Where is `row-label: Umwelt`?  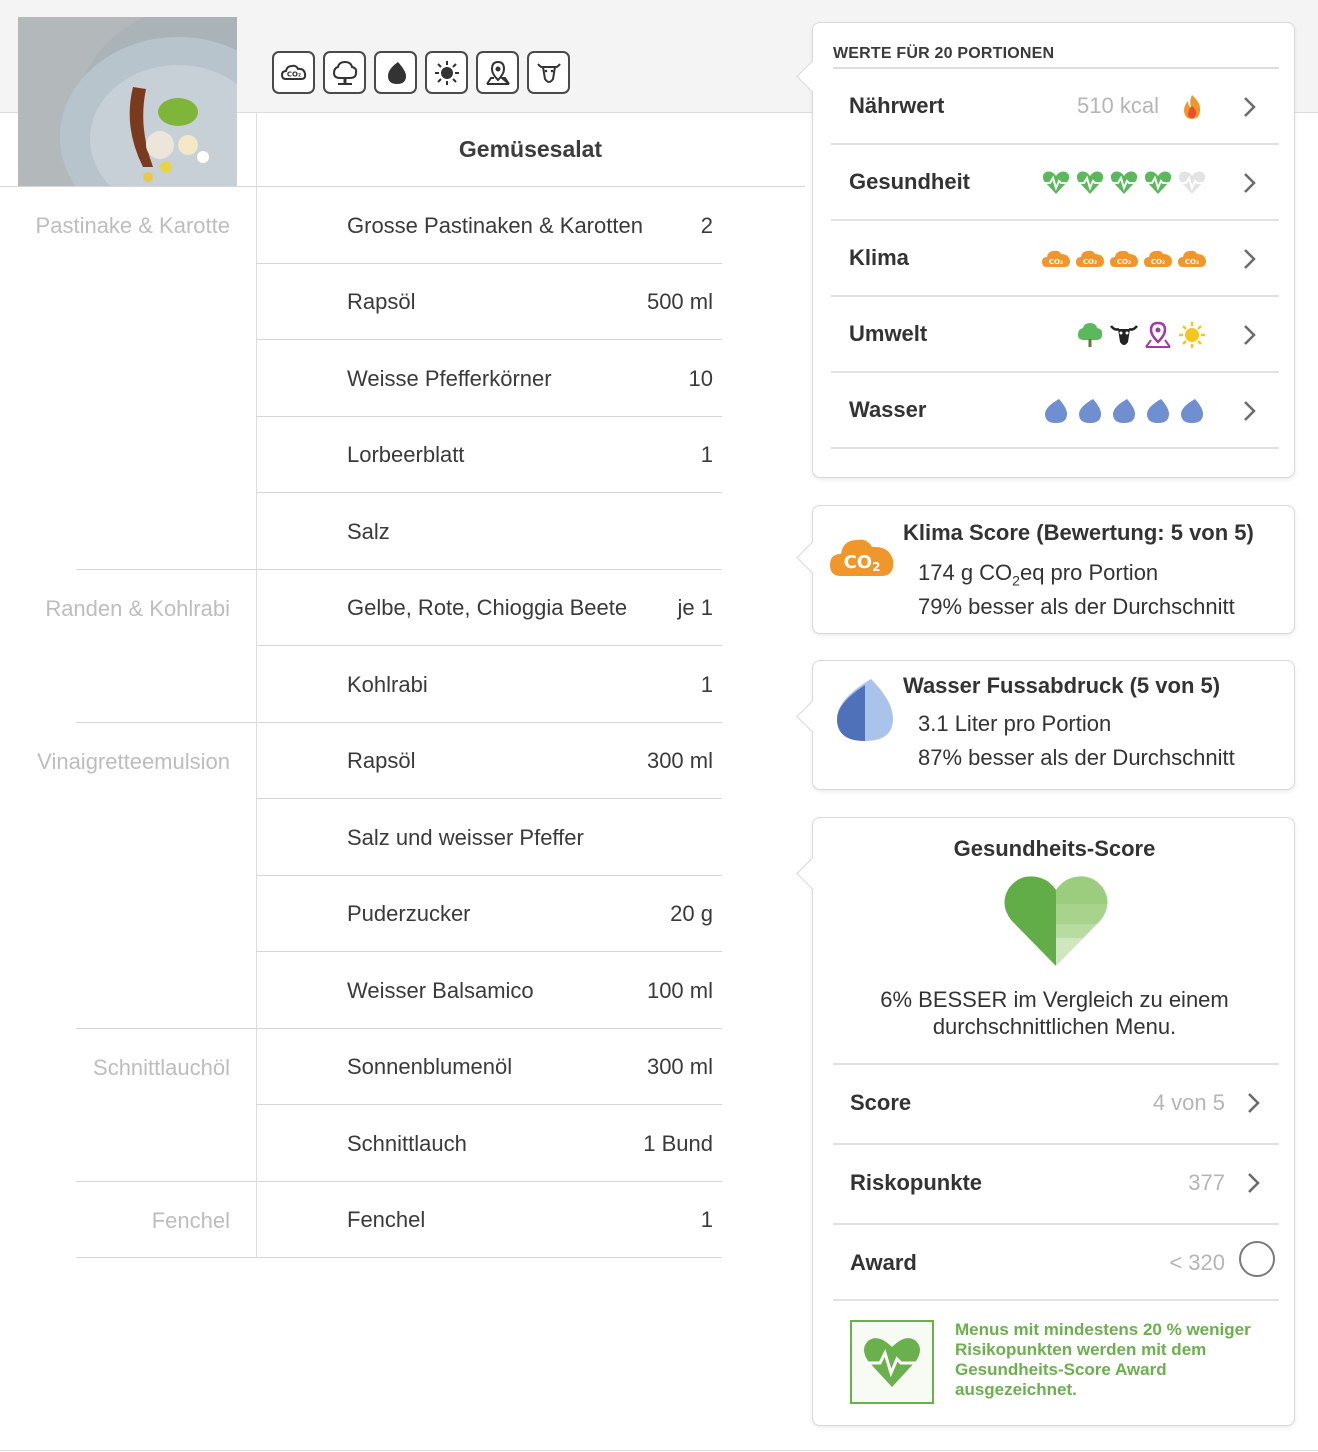 row-label: Umwelt is located at coordinates (888, 333).